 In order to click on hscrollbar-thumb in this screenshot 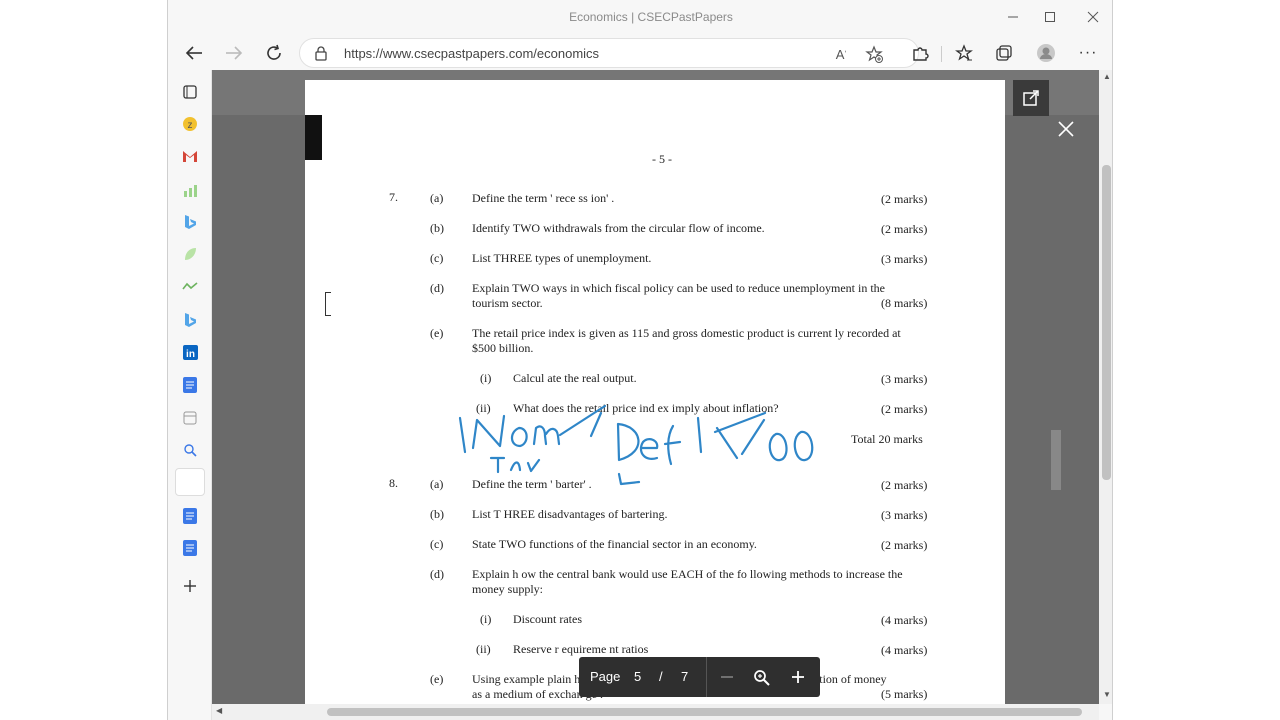, I will do `click(704, 712)`.